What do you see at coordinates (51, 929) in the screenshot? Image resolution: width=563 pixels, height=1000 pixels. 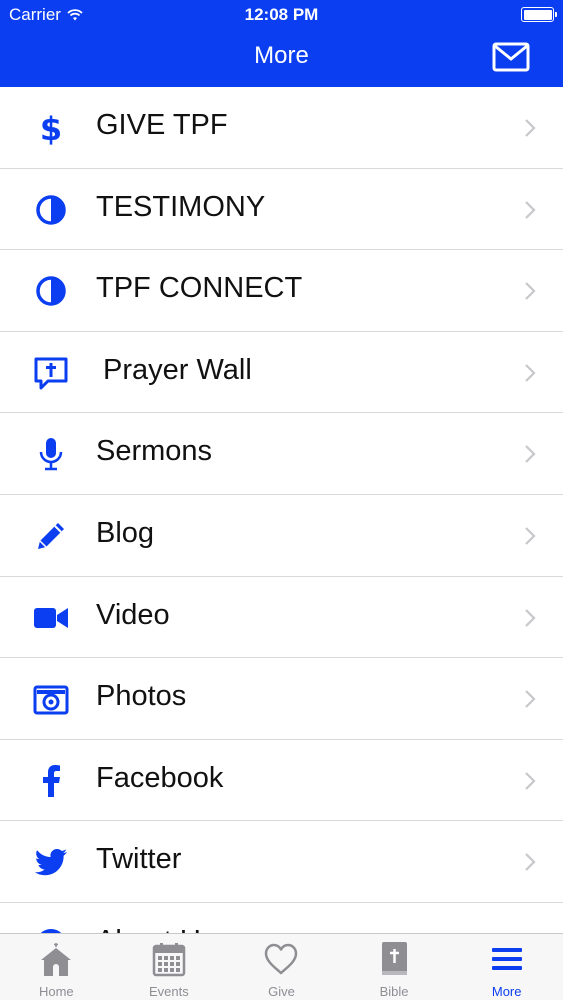 I see `info-icon` at bounding box center [51, 929].